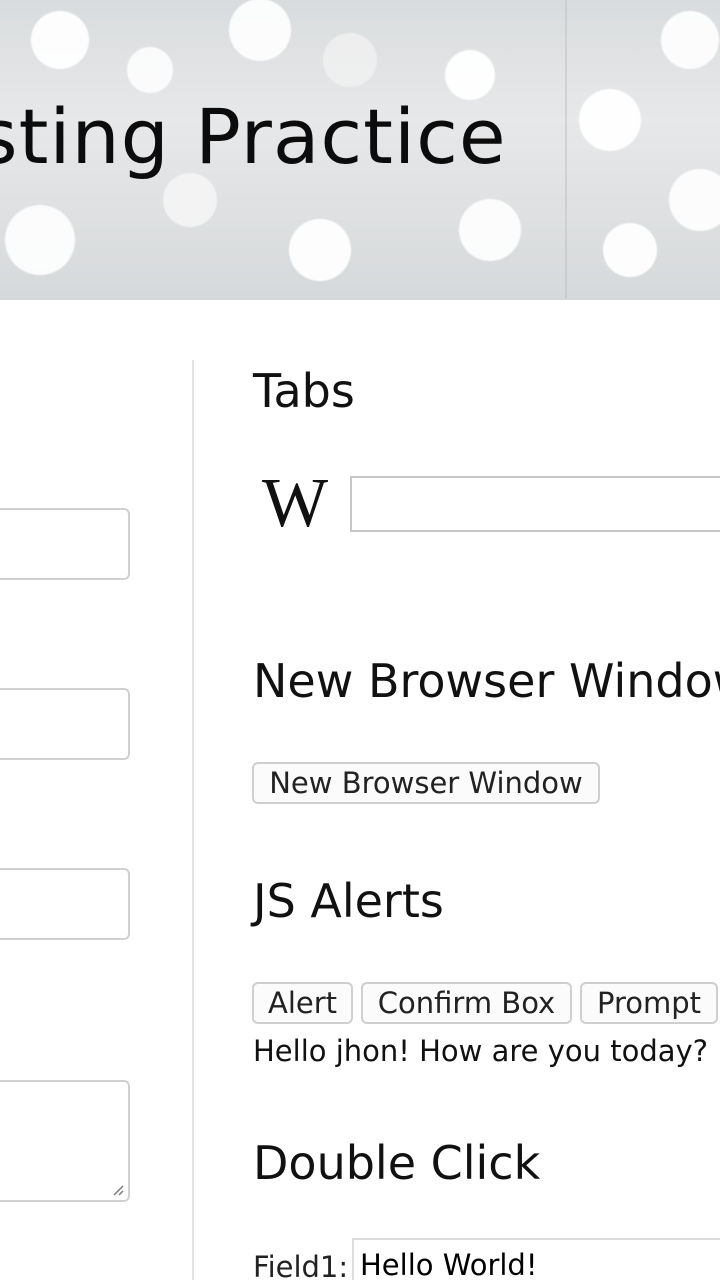  Describe the element at coordinates (649, 1003) in the screenshot. I see `prompt-button: Prompt` at that location.